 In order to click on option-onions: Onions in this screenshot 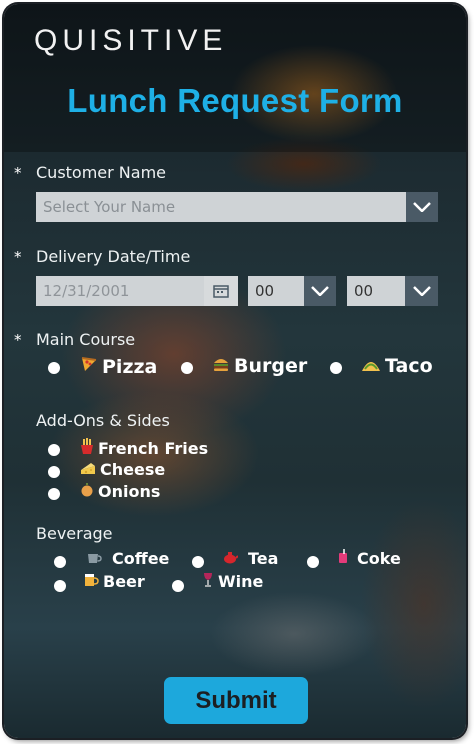, I will do `click(120, 491)`.